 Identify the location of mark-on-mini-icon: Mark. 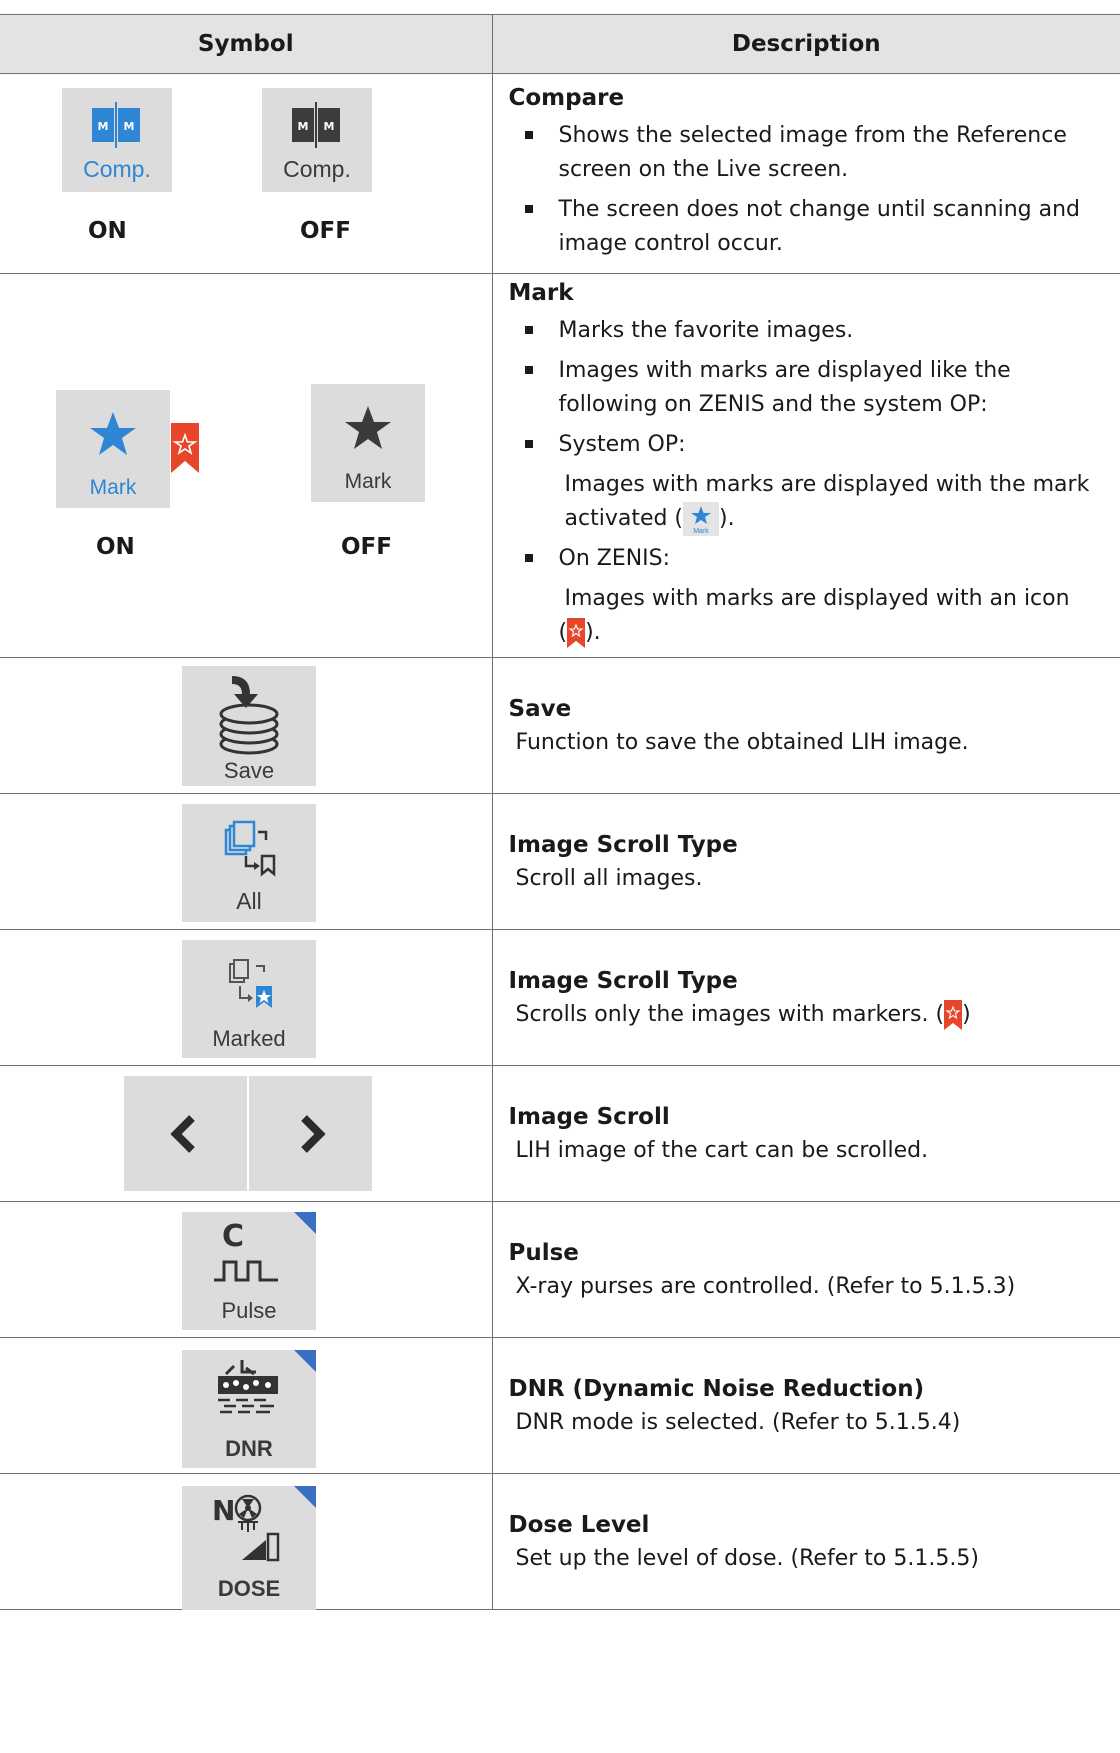
(701, 518).